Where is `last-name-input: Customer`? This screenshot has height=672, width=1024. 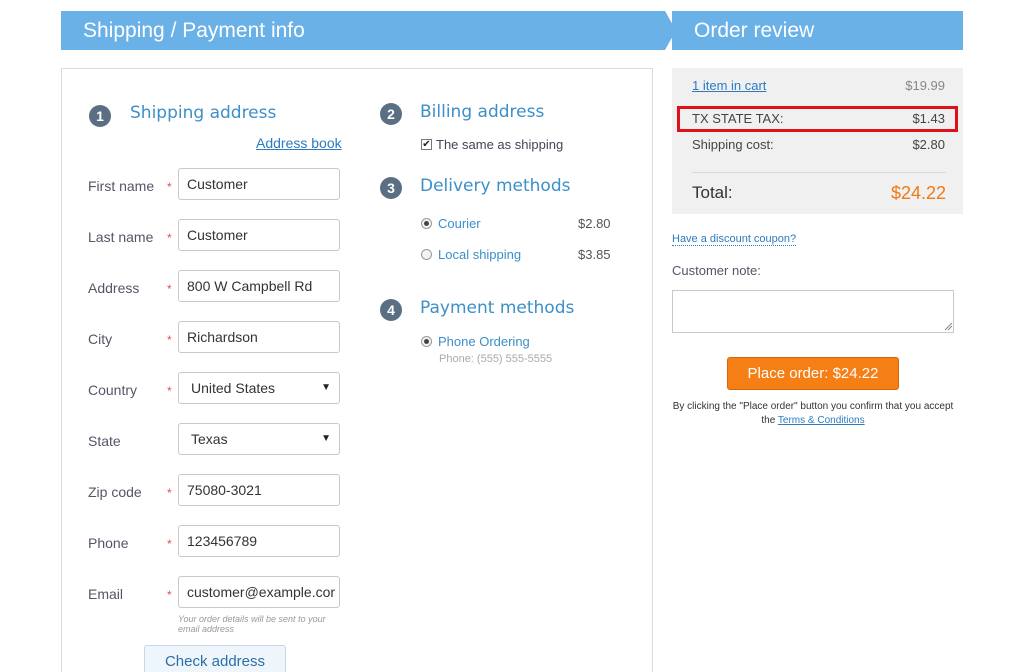
last-name-input: Customer is located at coordinates (259, 235).